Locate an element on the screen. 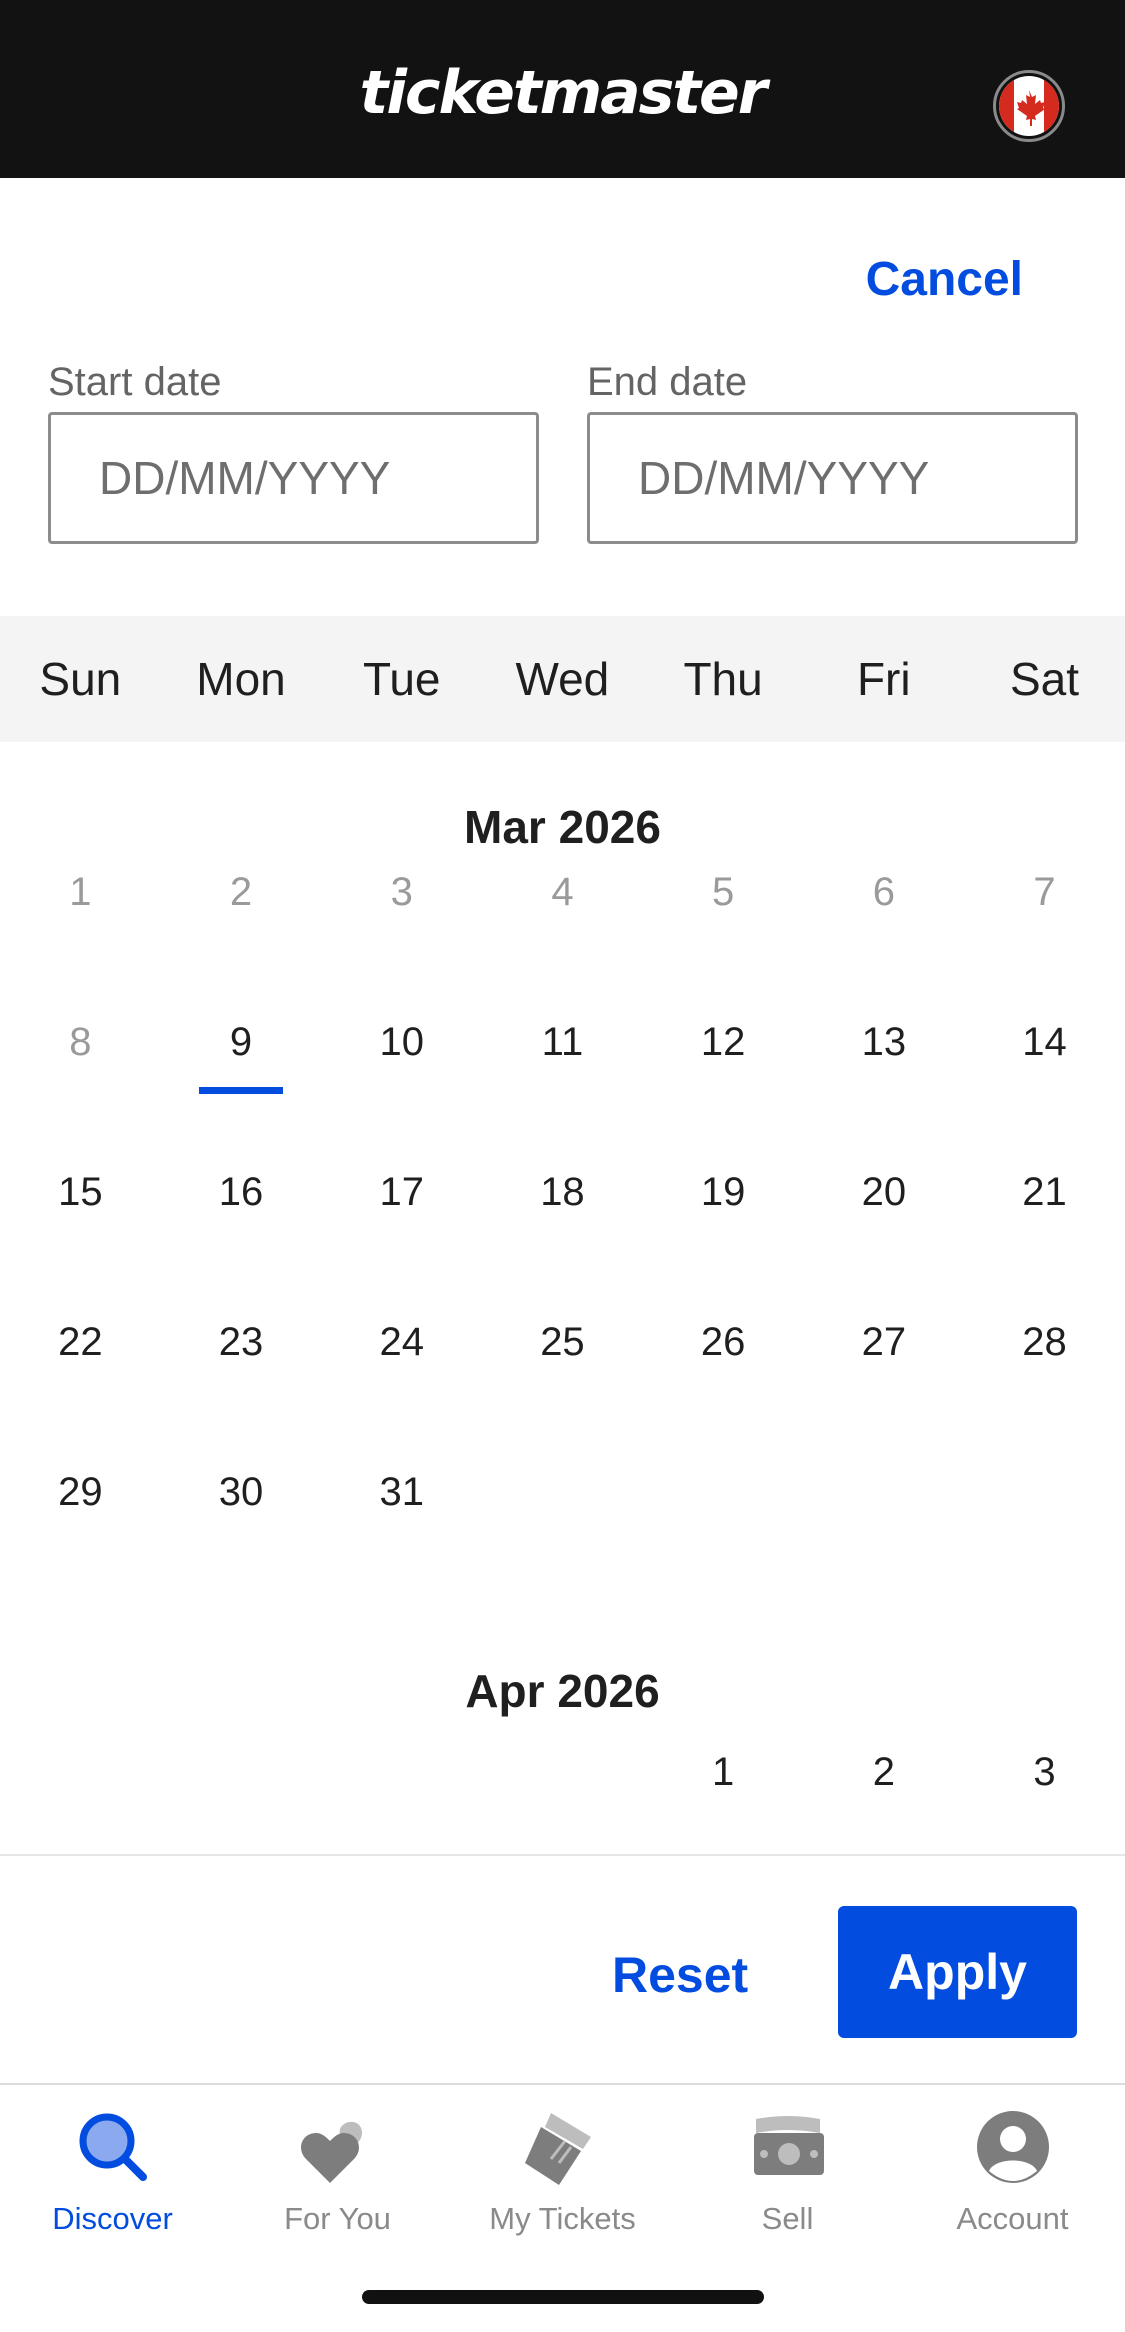 The image size is (1125, 2332). calendar-day: 22 is located at coordinates (80, 1342).